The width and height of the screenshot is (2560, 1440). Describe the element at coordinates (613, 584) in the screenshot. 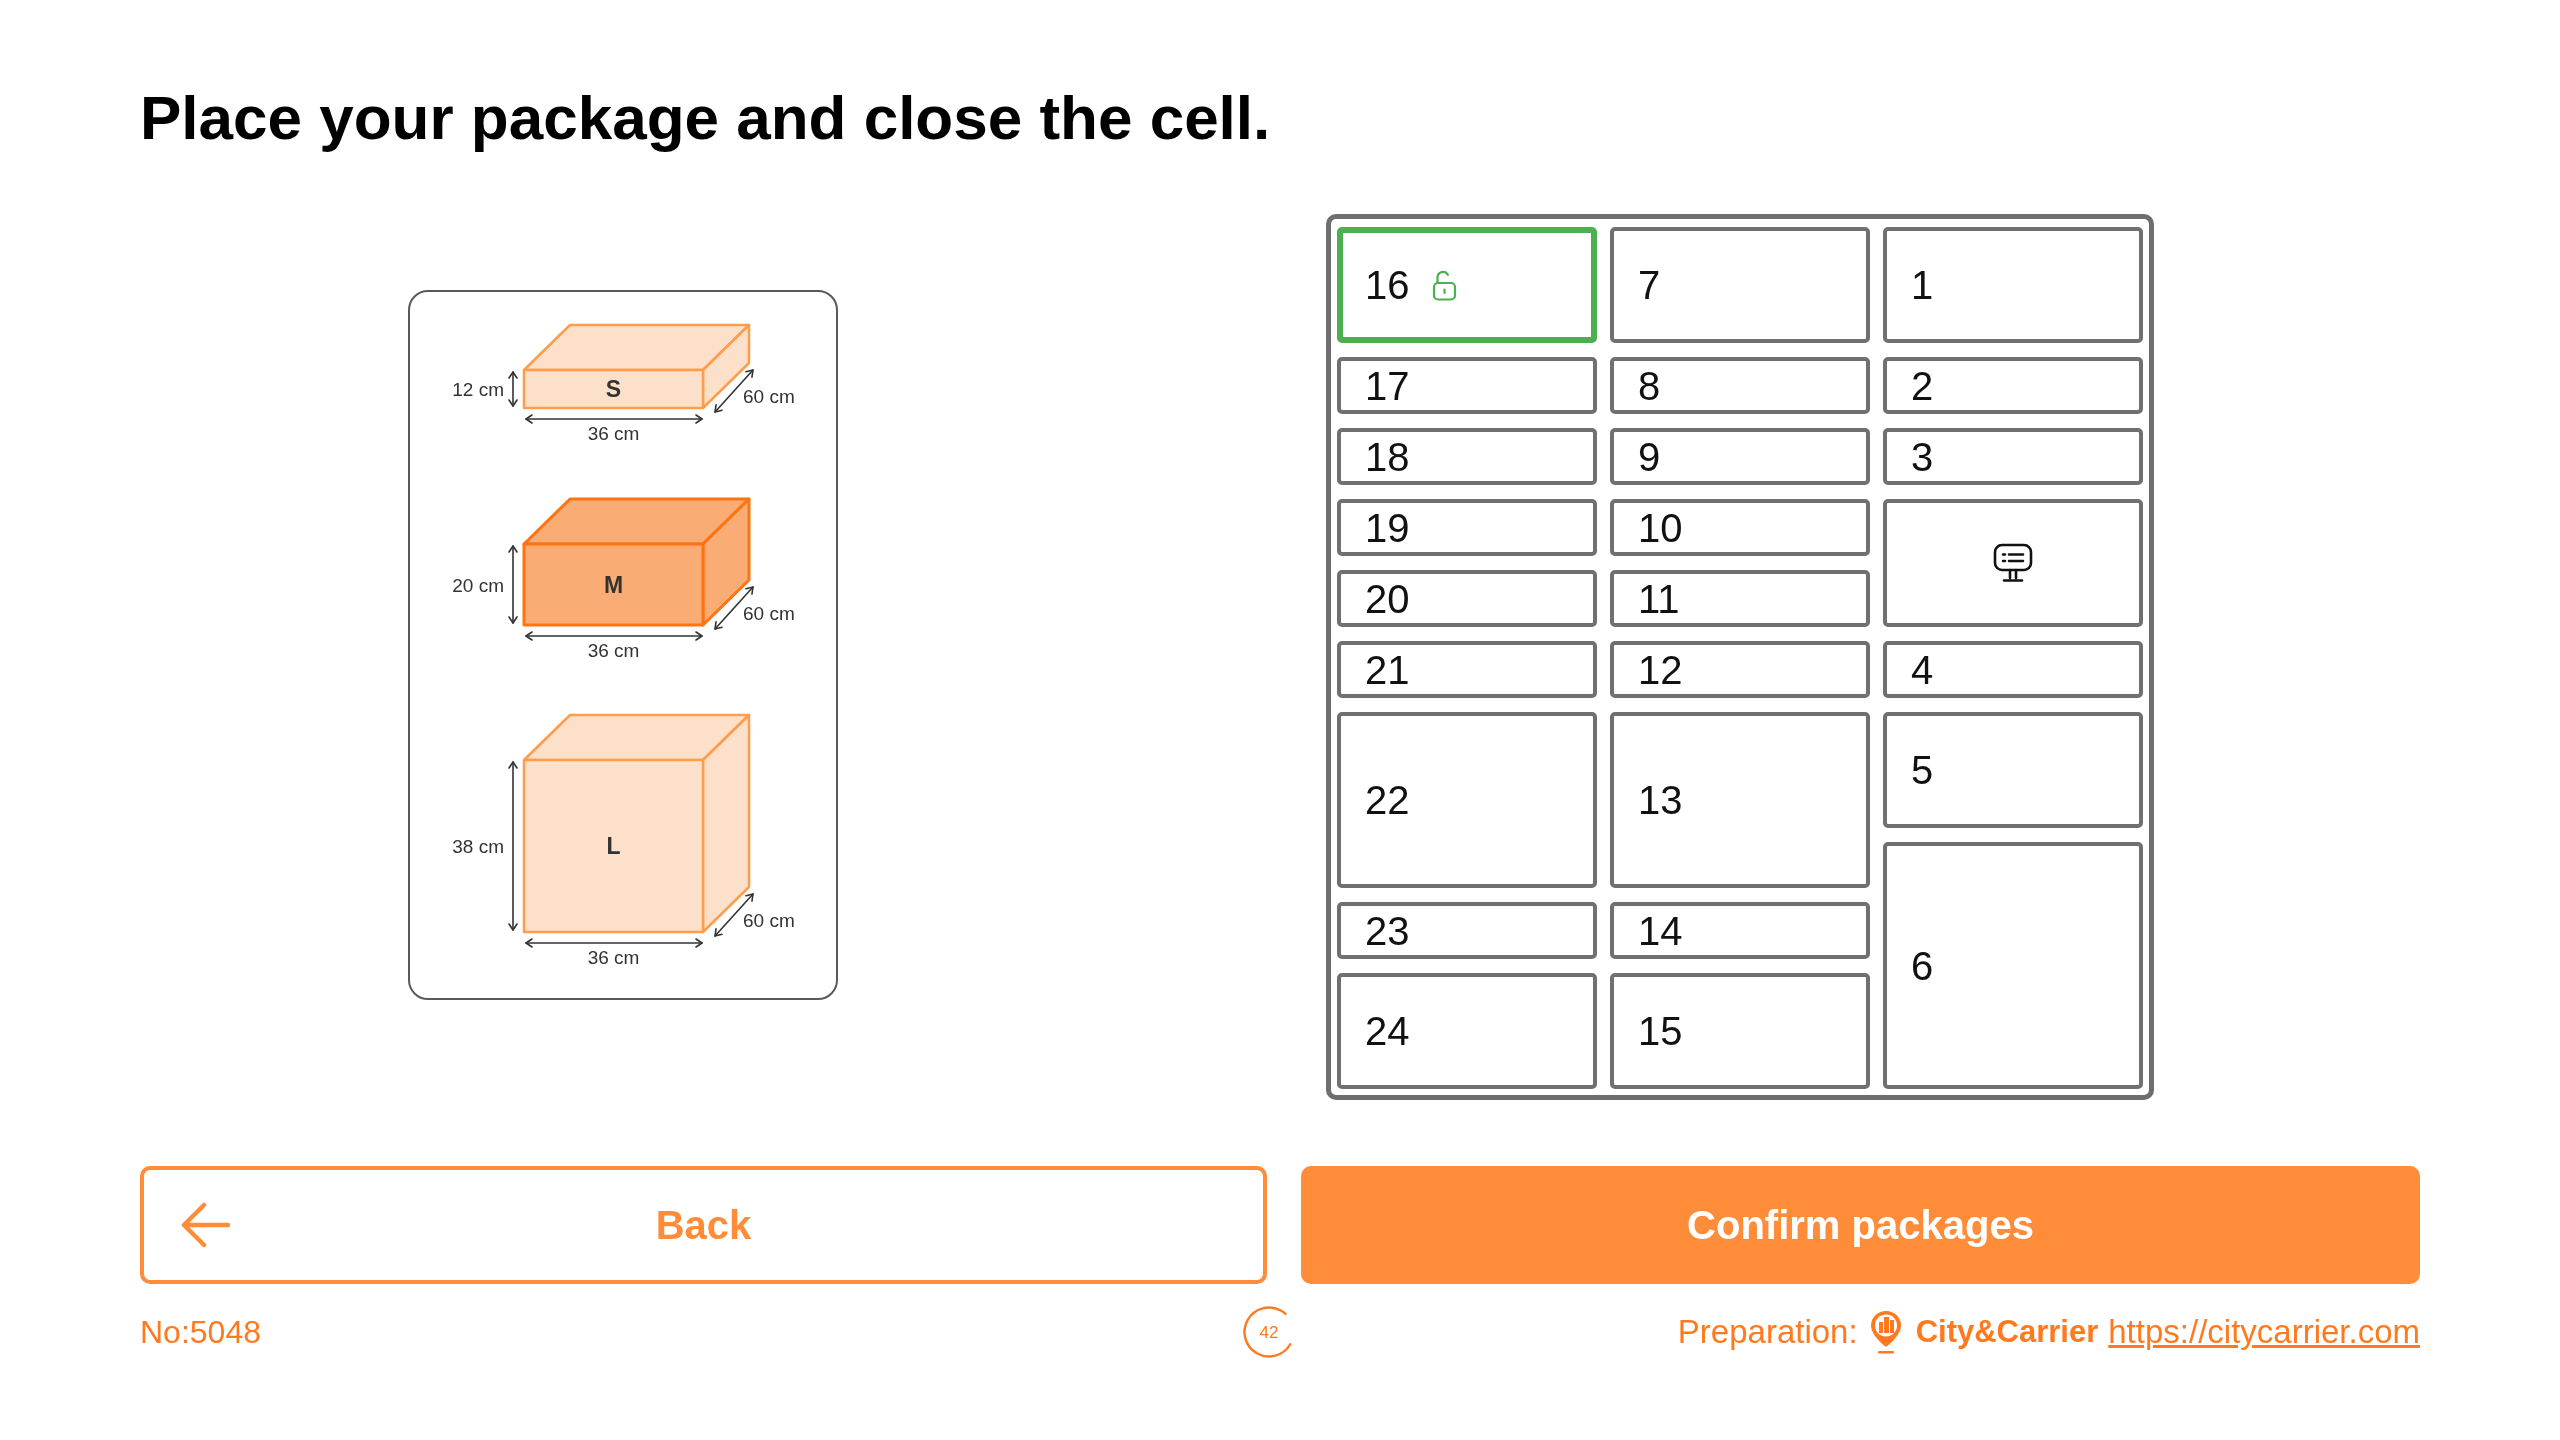

I see `size-letter: M` at that location.